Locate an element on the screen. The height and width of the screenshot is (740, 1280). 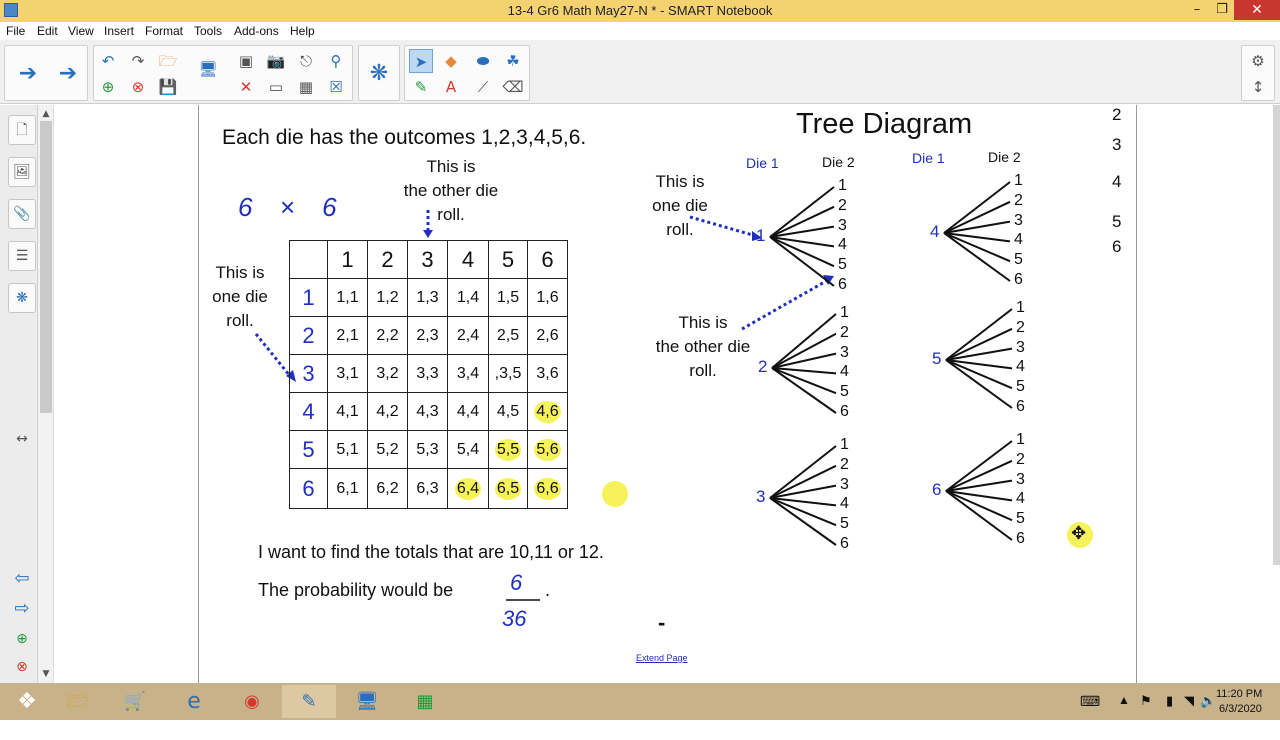
edge-number: 2 is located at coordinates (1117, 114).